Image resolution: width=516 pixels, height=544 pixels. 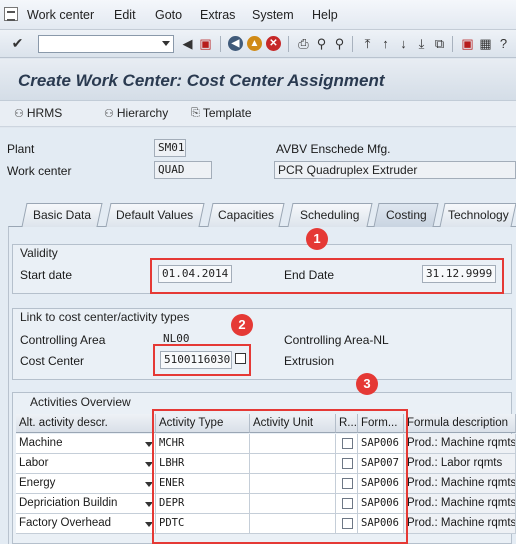 I want to click on next-page-icon: ↓, so click(x=403, y=43).